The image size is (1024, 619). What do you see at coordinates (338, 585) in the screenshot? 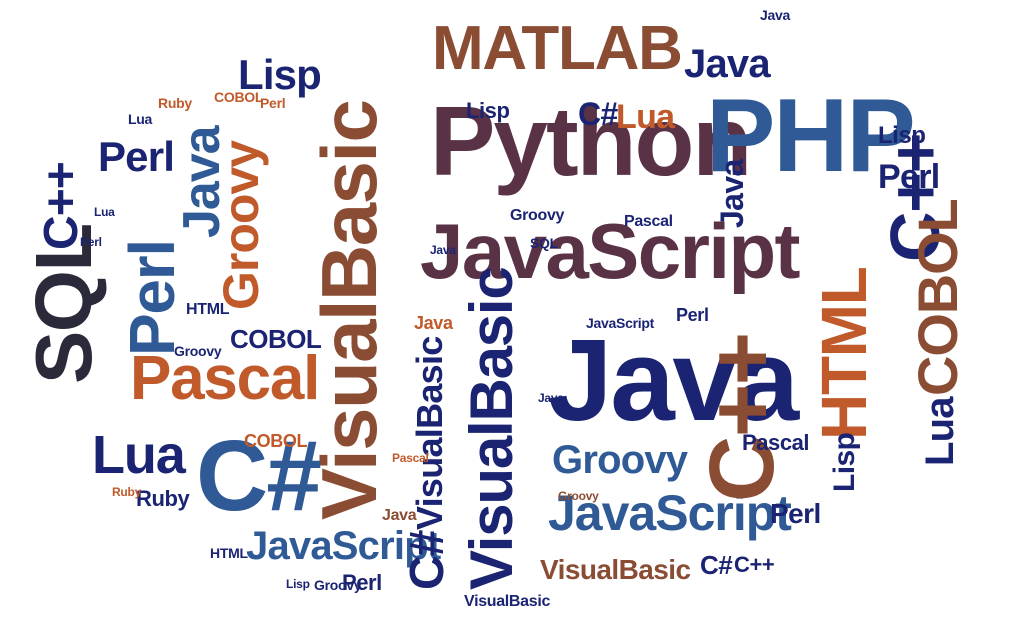
I see `word-groovy-bottom: Groovy` at bounding box center [338, 585].